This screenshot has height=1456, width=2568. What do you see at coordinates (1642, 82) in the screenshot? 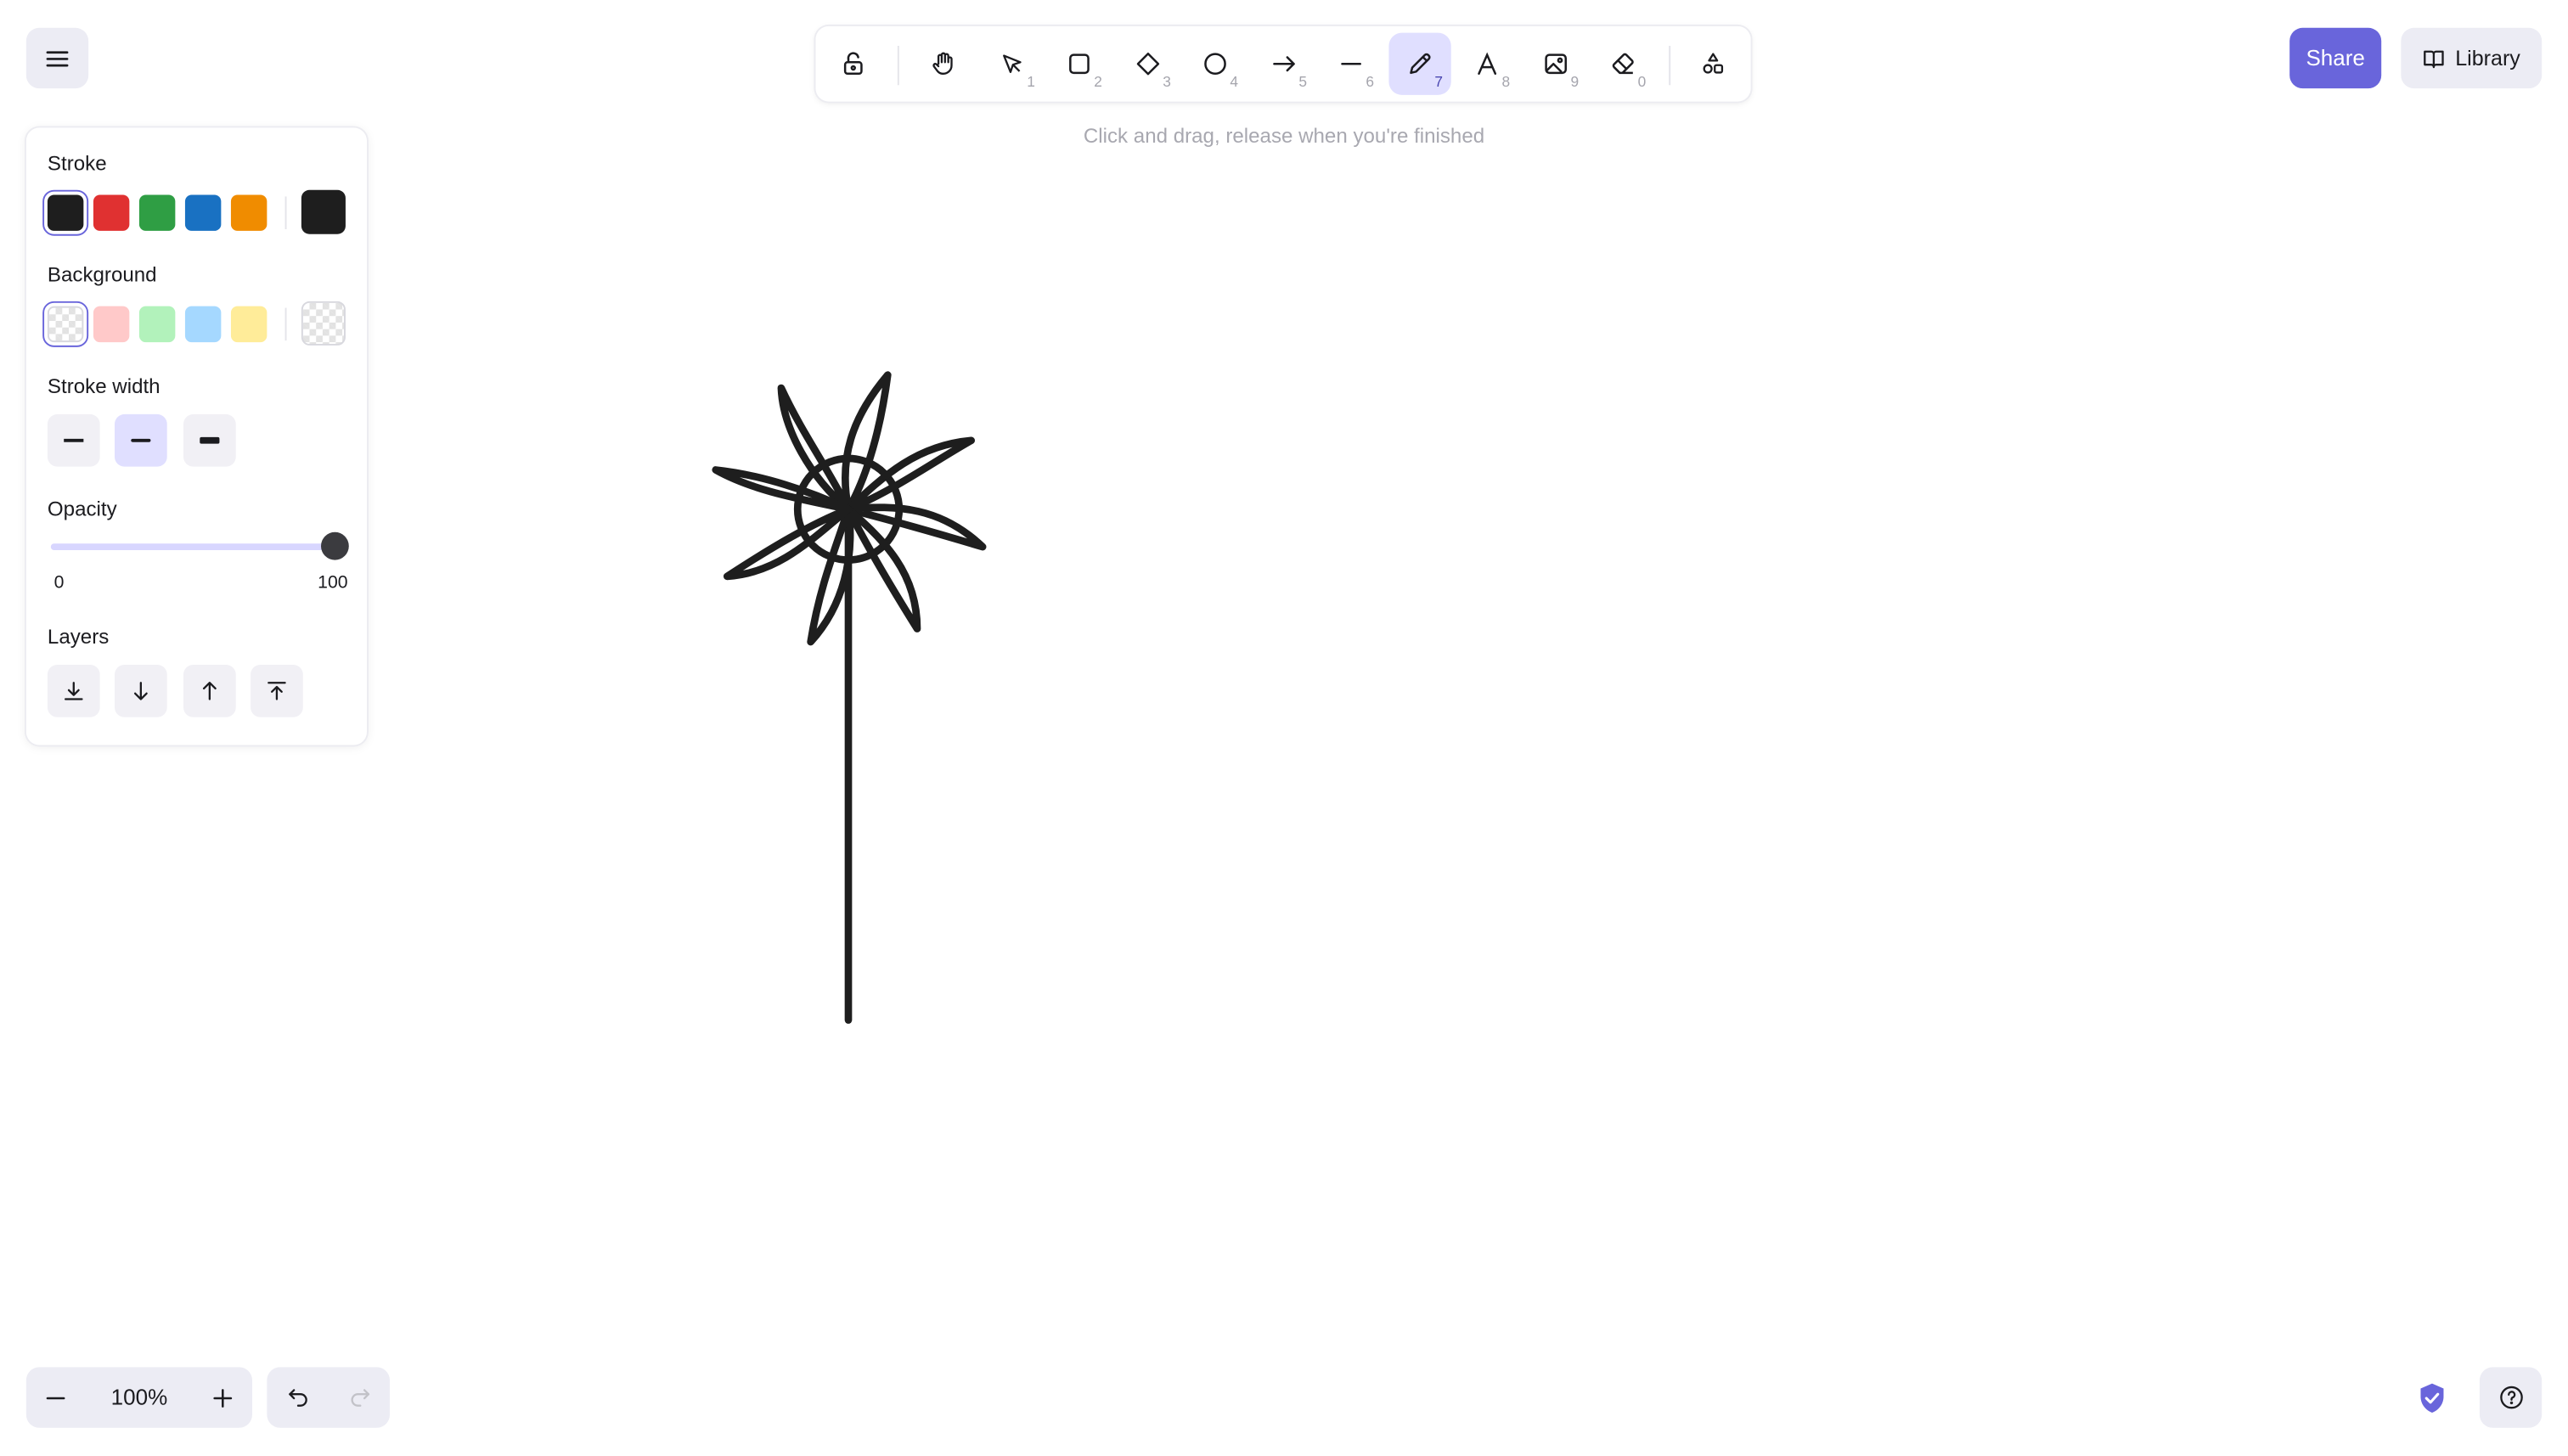
I see `tool-shortcut-key: 0` at bounding box center [1642, 82].